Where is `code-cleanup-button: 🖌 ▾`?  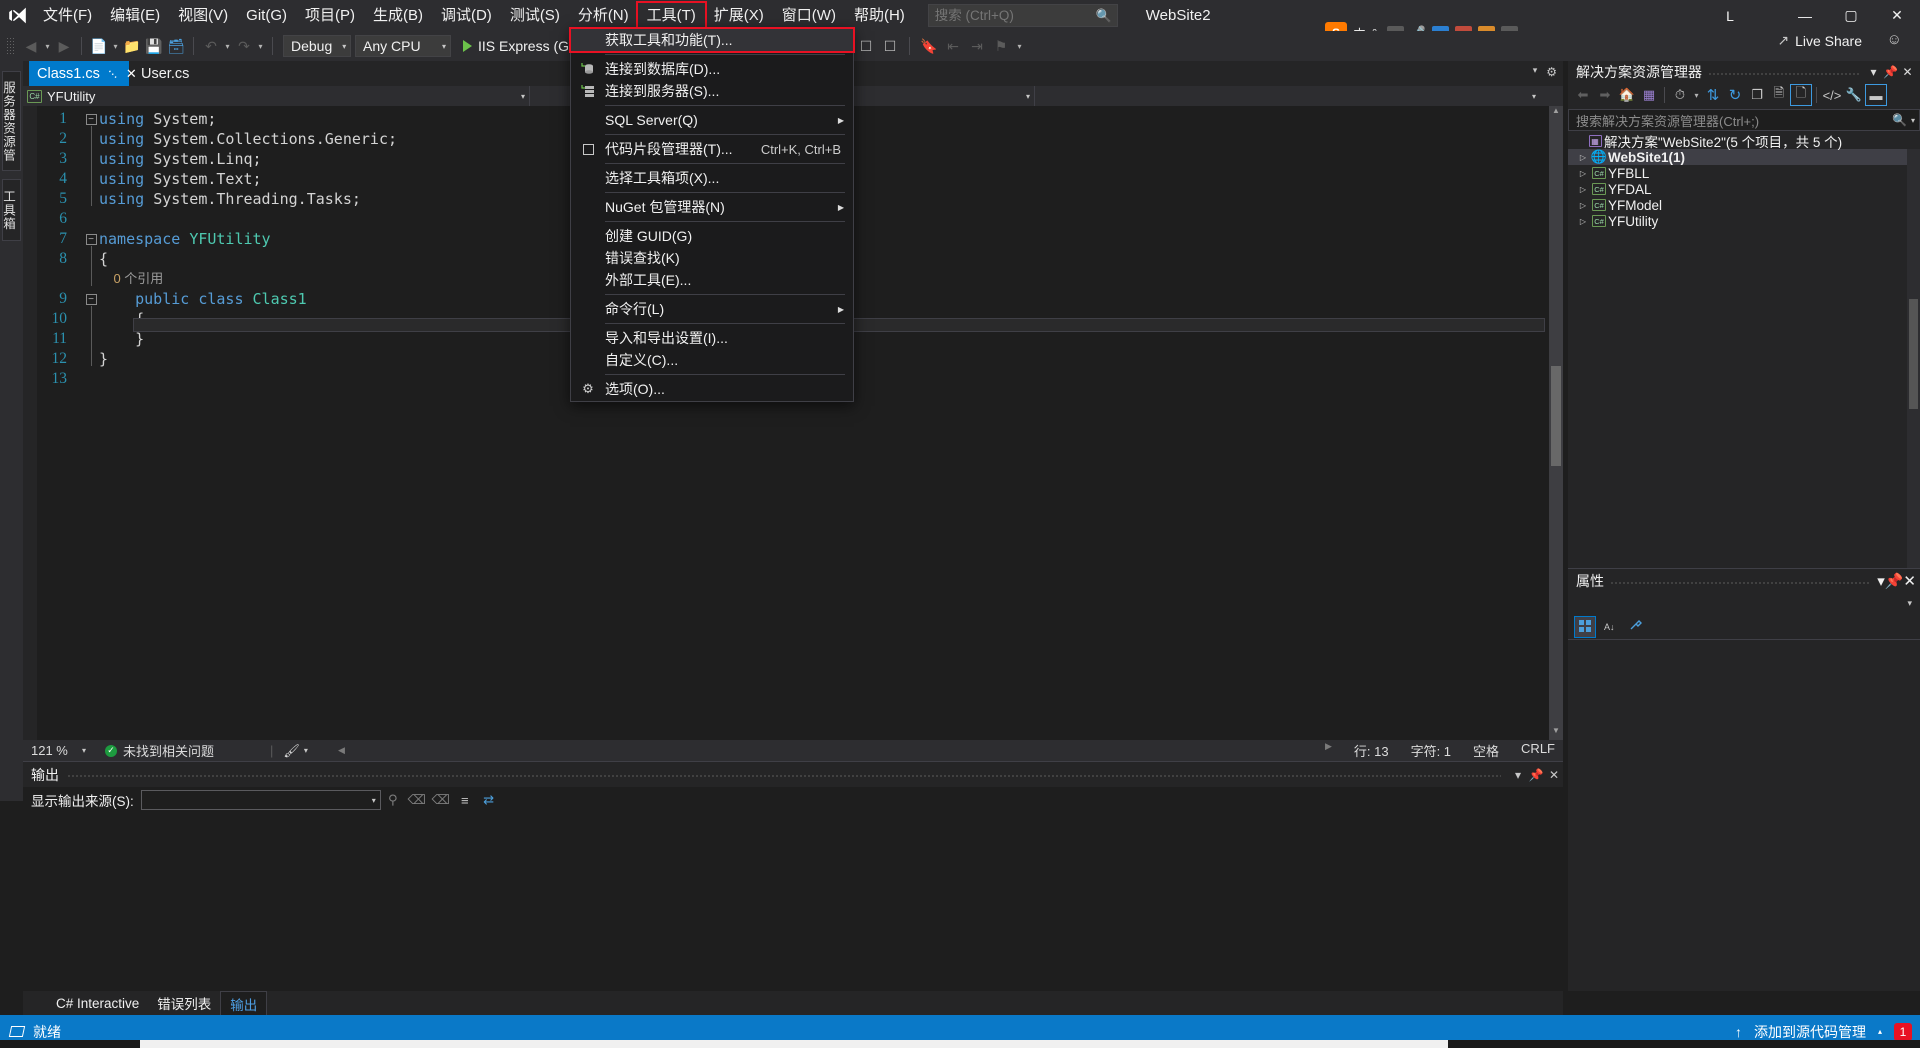
code-cleanup-button: 🖌 ▾ is located at coordinates (295, 751).